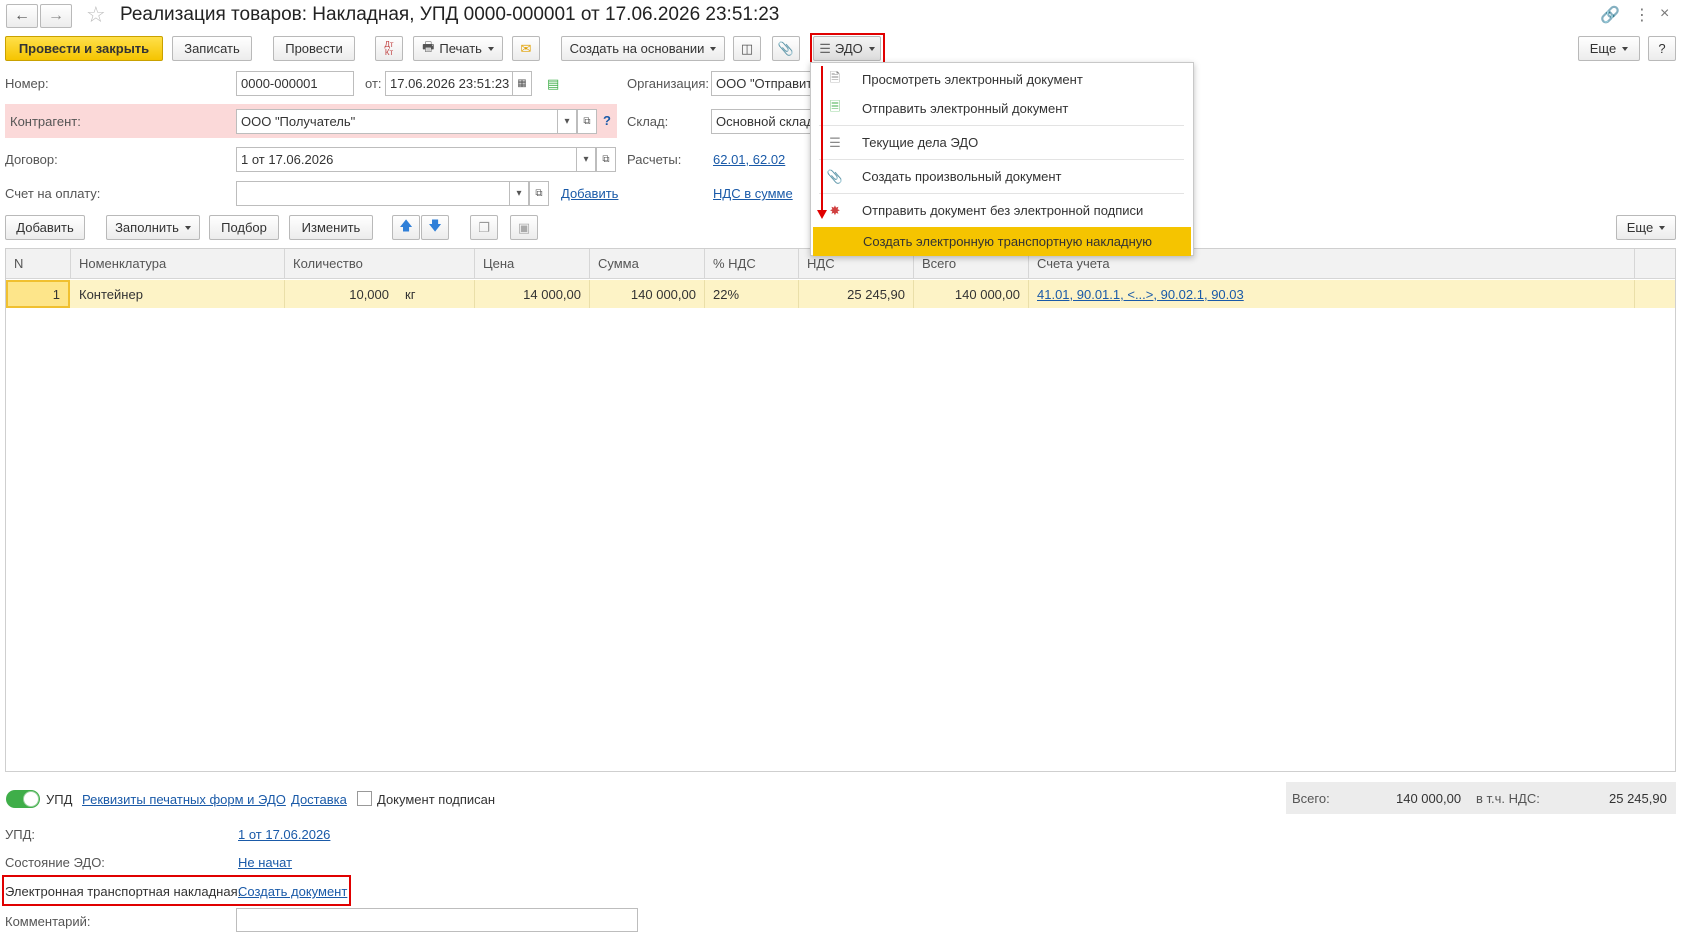 The image size is (1681, 934). I want to click on print-label: Печать, so click(460, 48).